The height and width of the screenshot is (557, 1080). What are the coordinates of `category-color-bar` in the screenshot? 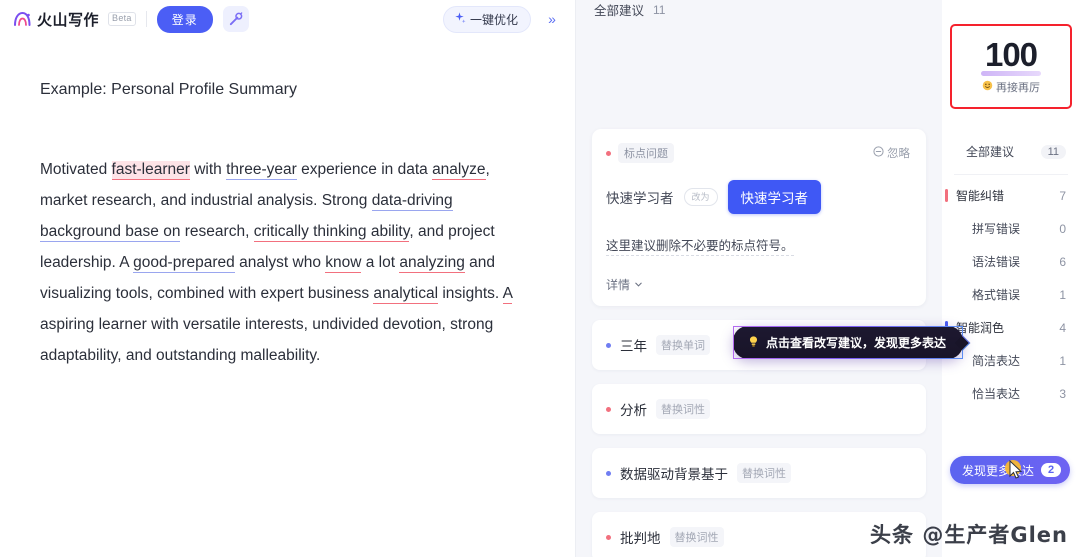 It's located at (946, 195).